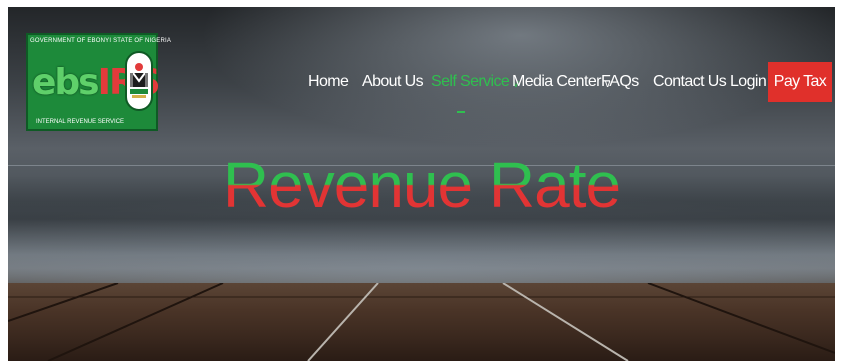  What do you see at coordinates (556, 81) in the screenshot?
I see `nav-media-center-label: Media Center` at bounding box center [556, 81].